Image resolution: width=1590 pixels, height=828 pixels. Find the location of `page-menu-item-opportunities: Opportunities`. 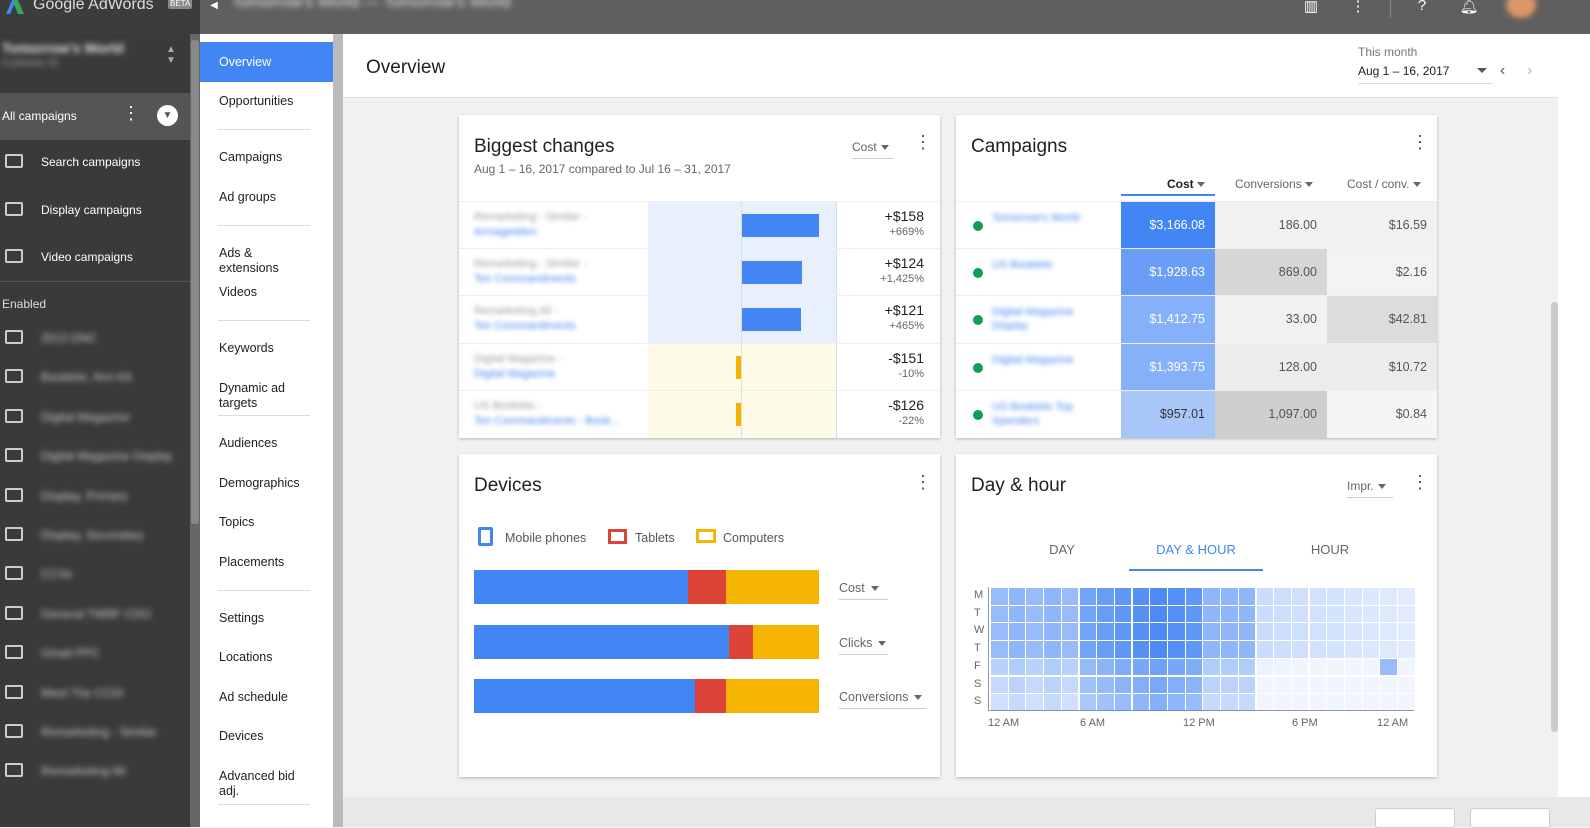

page-menu-item-opportunities: Opportunities is located at coordinates (266, 101).